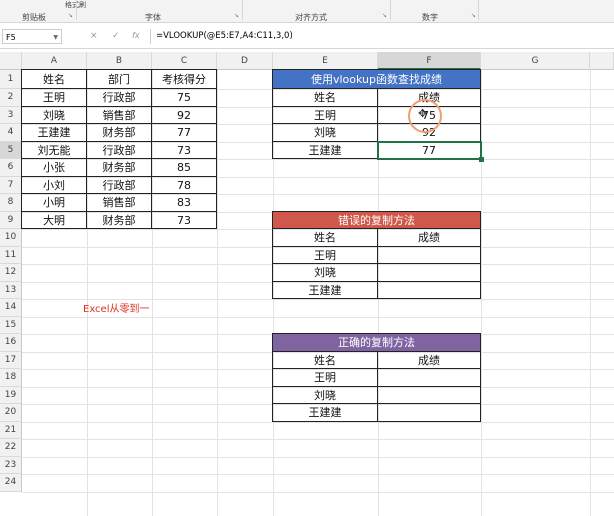 The width and height of the screenshot is (614, 516). What do you see at coordinates (11, 220) in the screenshot?
I see `row-header-9: 9` at bounding box center [11, 220].